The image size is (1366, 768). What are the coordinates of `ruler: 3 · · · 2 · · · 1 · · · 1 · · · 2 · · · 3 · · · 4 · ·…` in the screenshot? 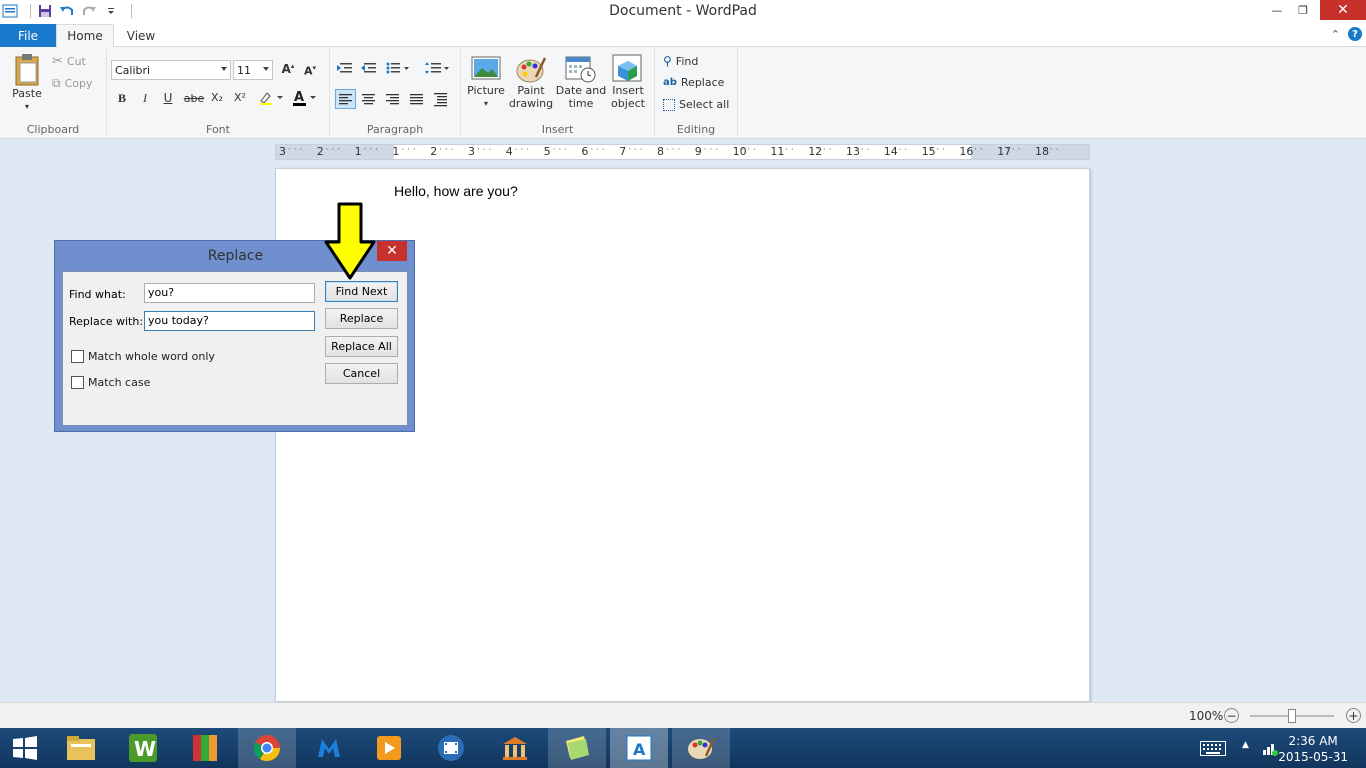 It's located at (682, 152).